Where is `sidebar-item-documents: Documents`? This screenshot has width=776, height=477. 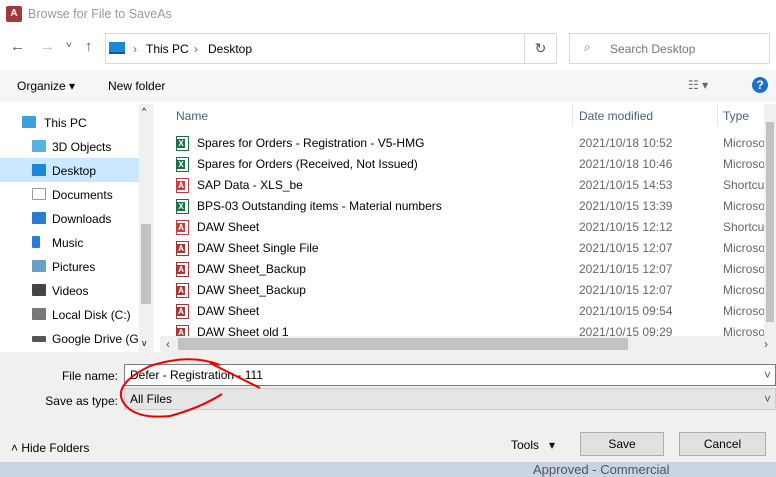
sidebar-item-documents: Documents is located at coordinates (70, 194).